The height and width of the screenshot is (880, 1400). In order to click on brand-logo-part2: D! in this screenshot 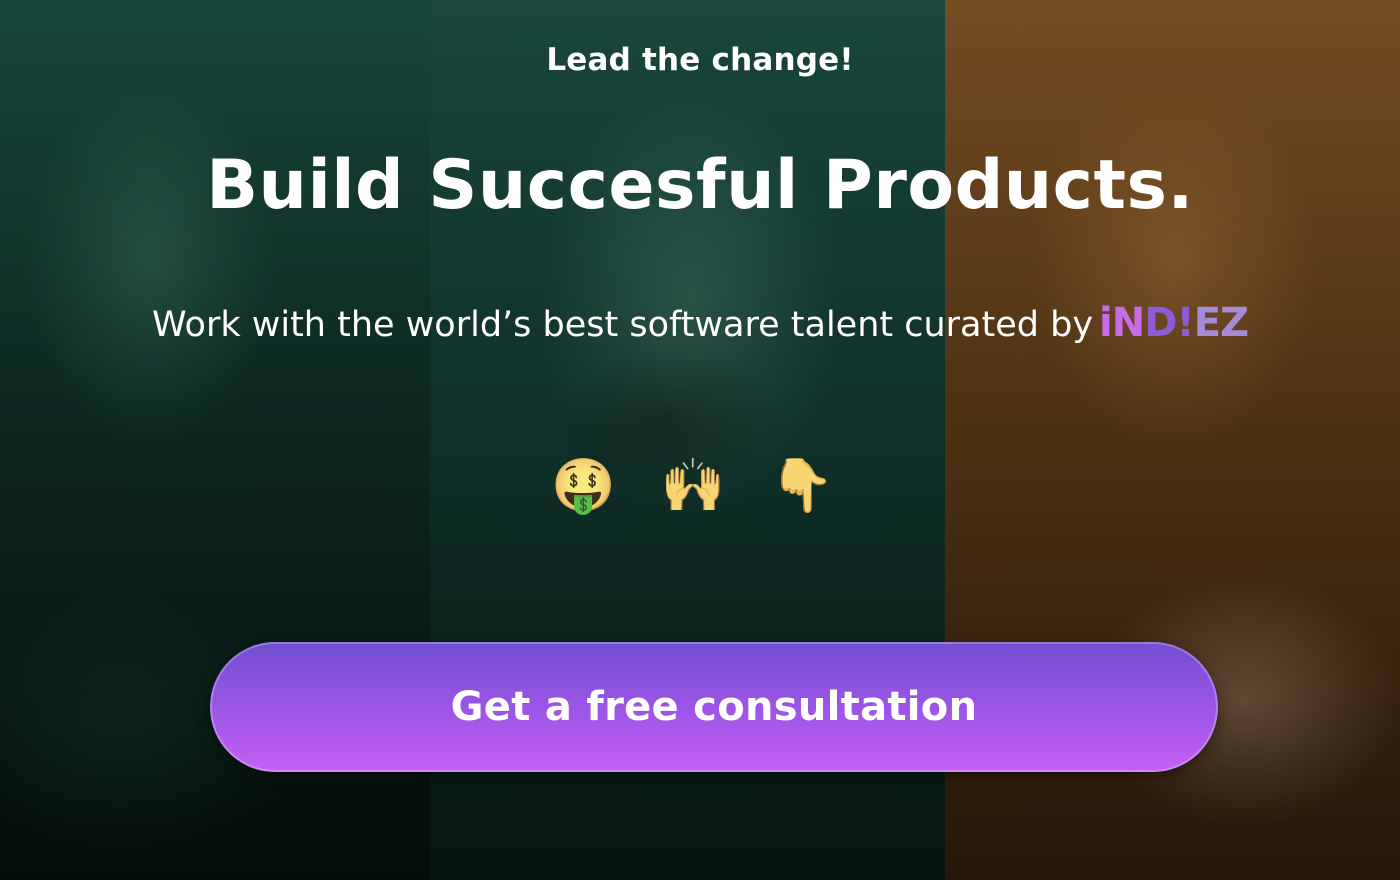, I will do `click(1169, 323)`.